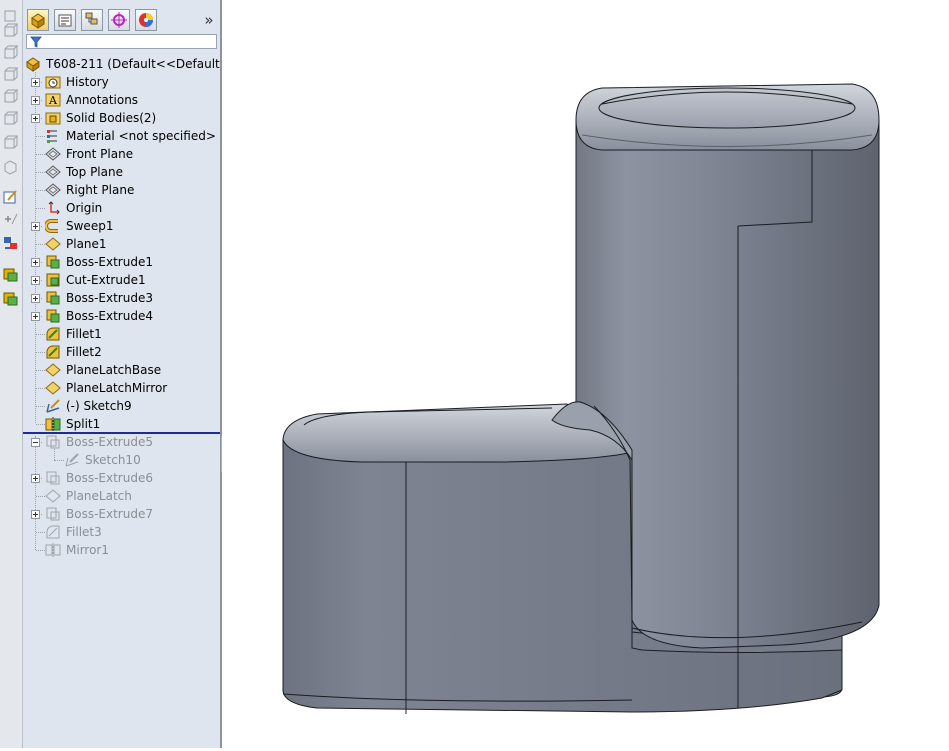  I want to click on plane-icon, so click(53, 172).